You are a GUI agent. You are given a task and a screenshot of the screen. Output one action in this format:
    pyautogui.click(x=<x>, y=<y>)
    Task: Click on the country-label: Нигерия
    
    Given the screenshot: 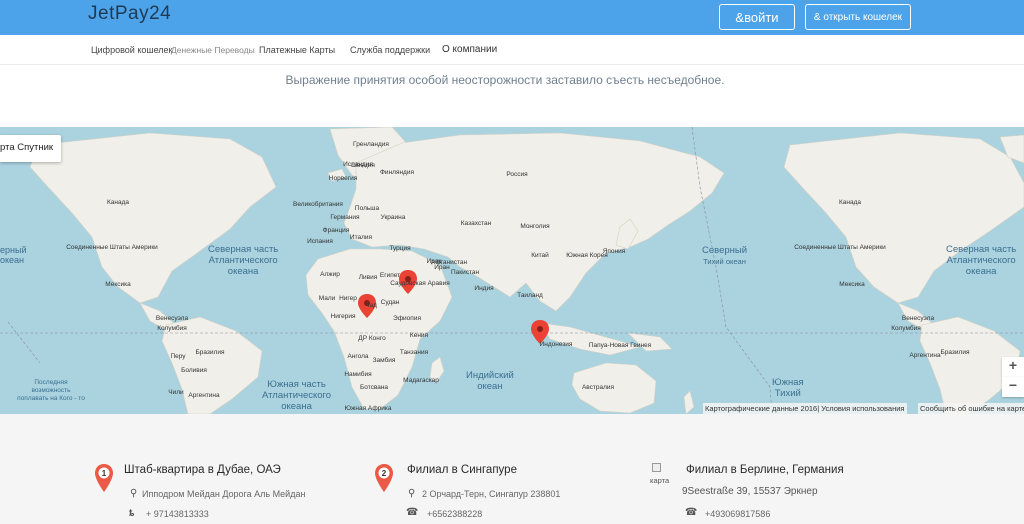 What is the action you would take?
    pyautogui.click(x=343, y=316)
    